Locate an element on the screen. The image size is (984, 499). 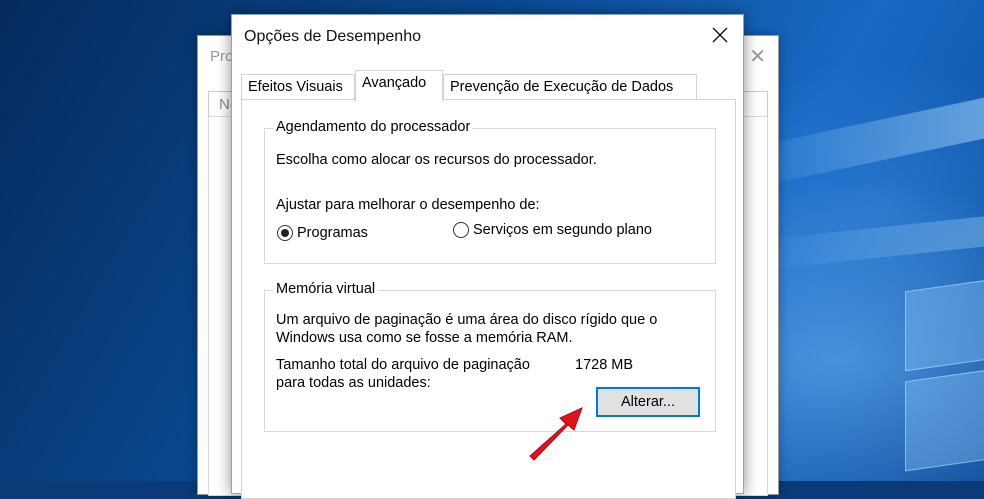
close-icon is located at coordinates (720, 35).